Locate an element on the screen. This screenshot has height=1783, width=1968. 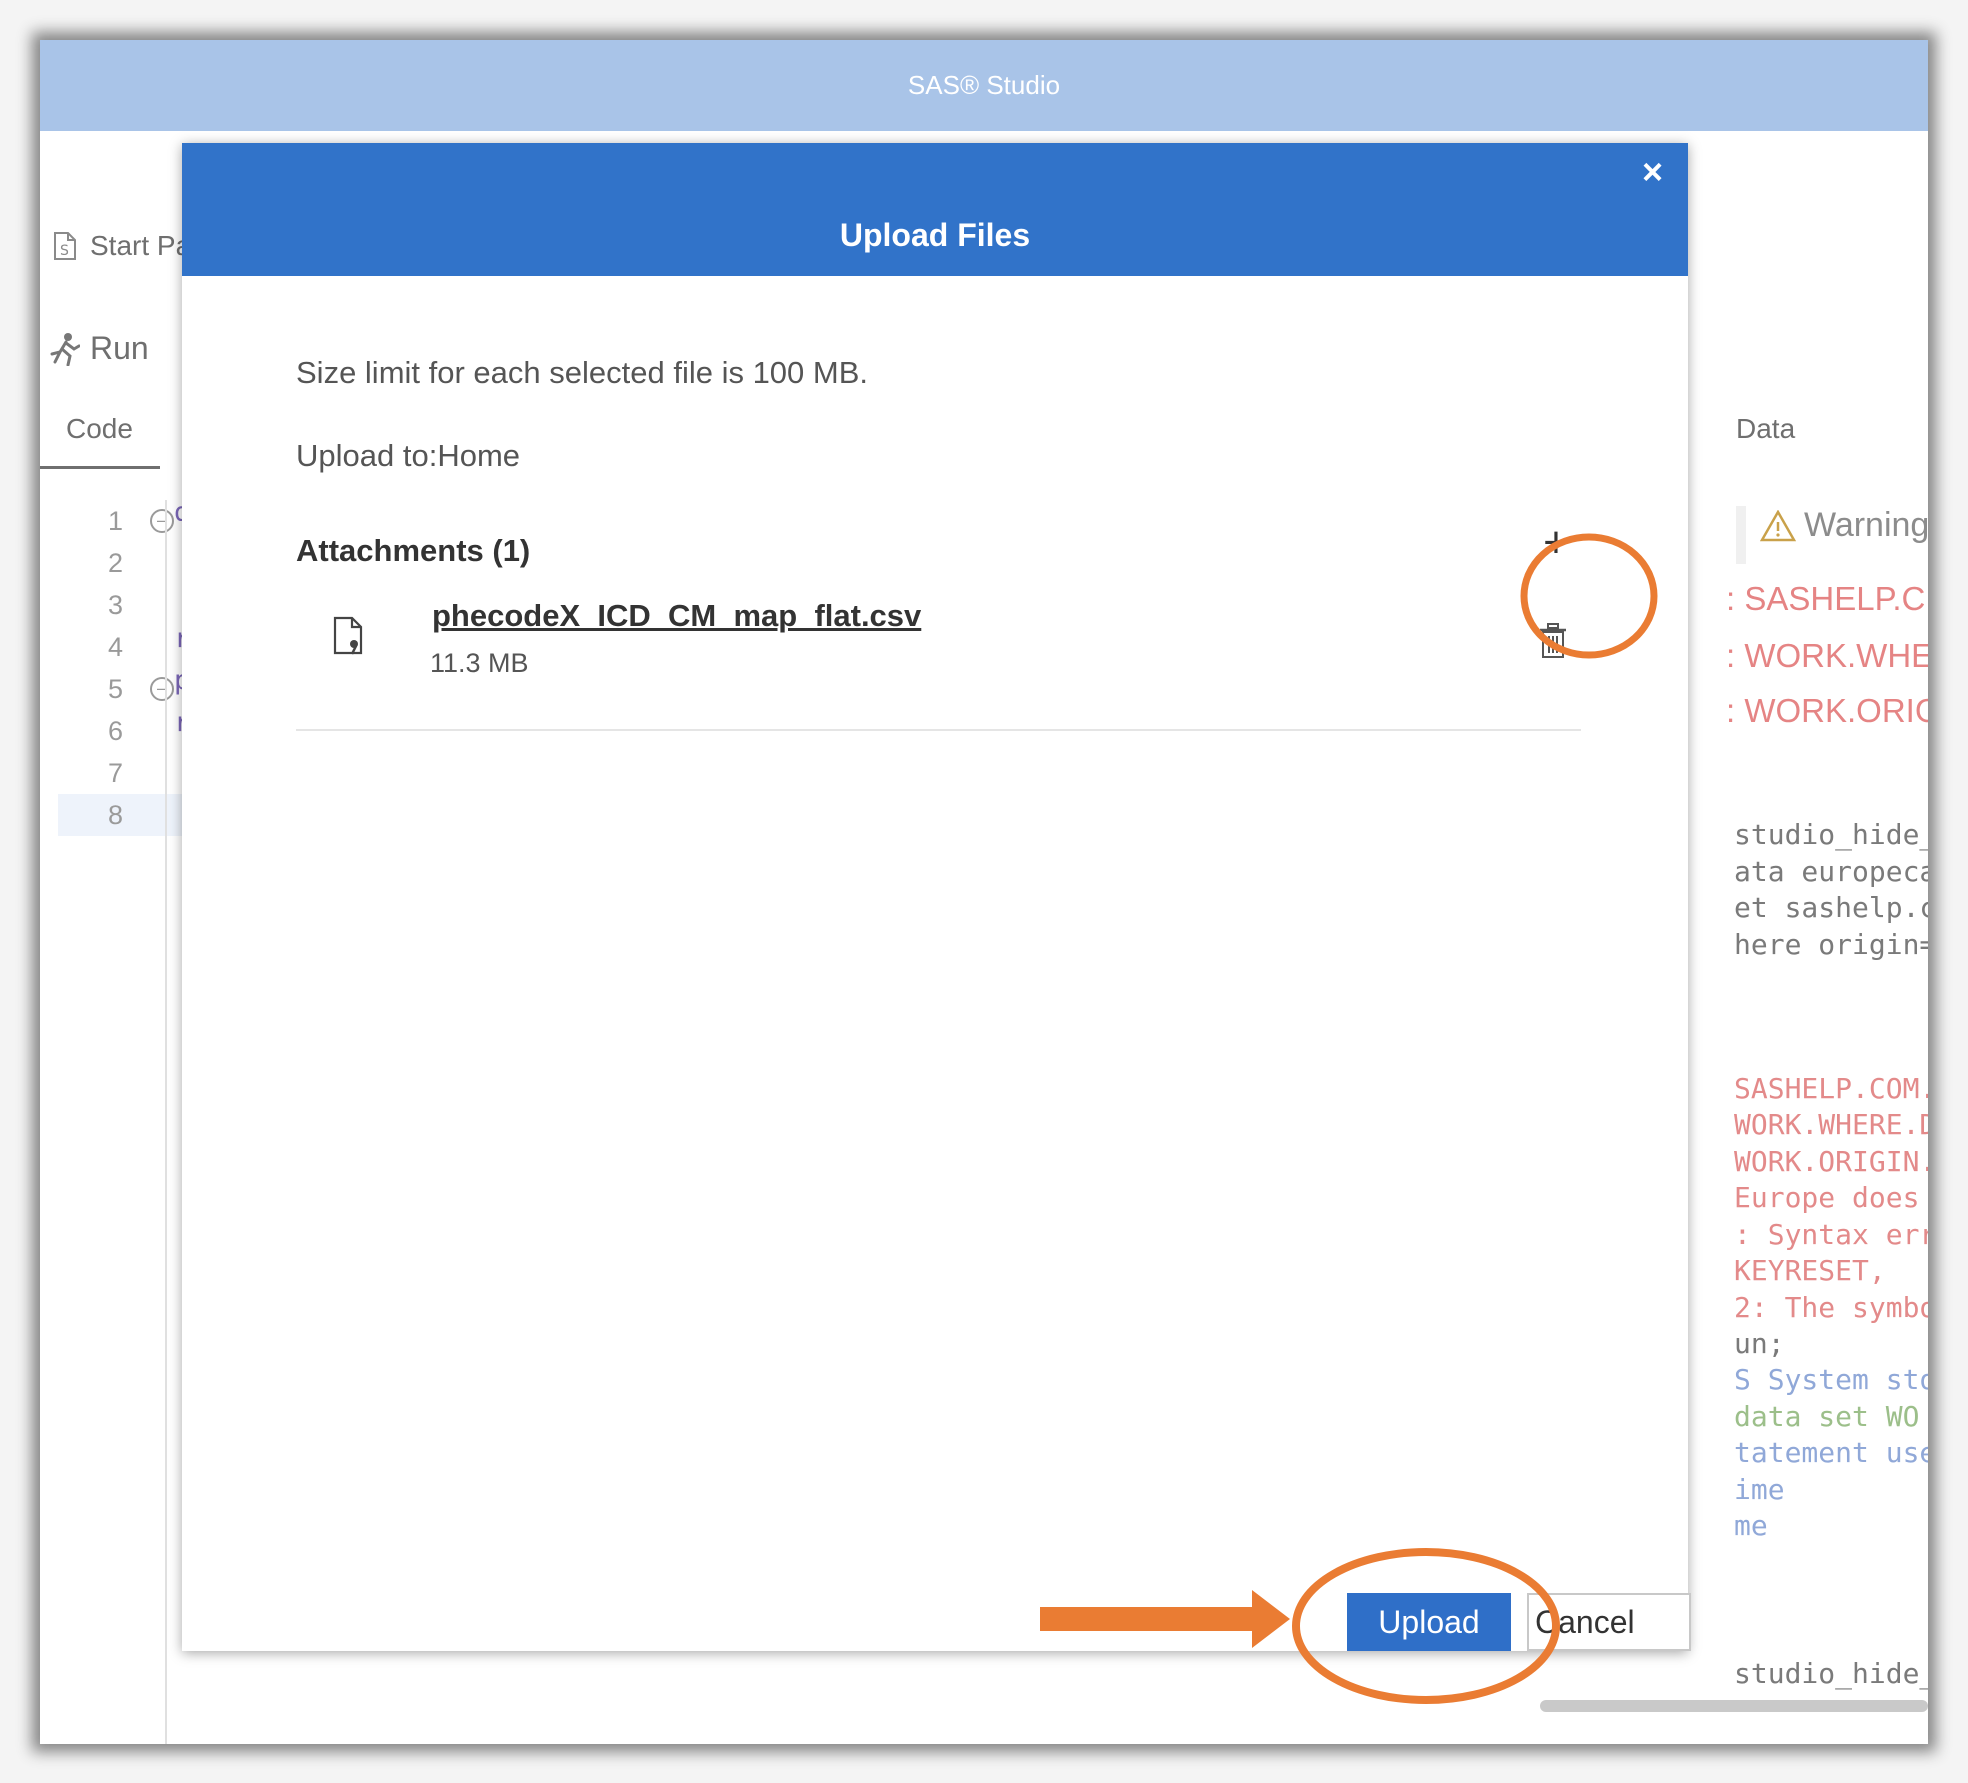
file-icon is located at coordinates (348, 635).